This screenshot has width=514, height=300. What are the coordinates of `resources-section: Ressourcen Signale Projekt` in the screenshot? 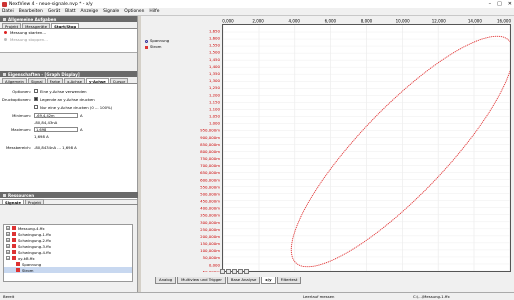 It's located at (69, 198).